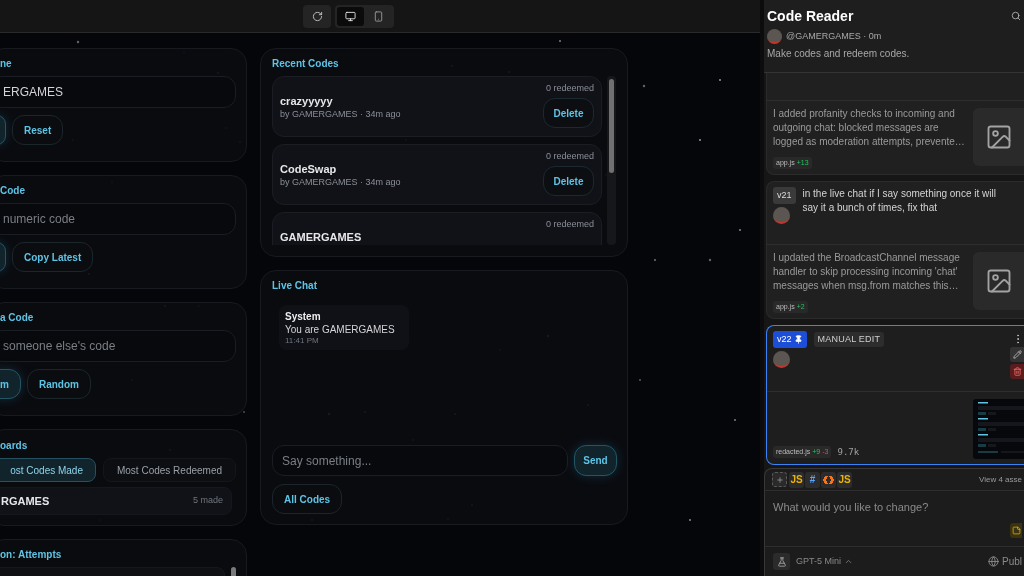 The height and width of the screenshot is (576, 1024). I want to click on code-item: GAMERGAMES 0 redeemed, so click(437, 228).